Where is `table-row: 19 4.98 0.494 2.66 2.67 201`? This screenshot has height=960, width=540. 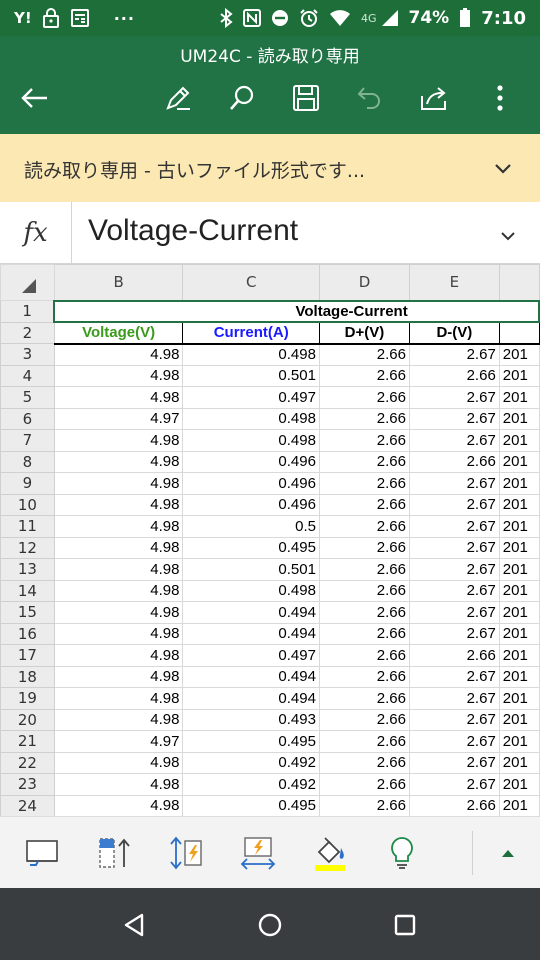 table-row: 19 4.98 0.494 2.66 2.67 201 is located at coordinates (270, 698).